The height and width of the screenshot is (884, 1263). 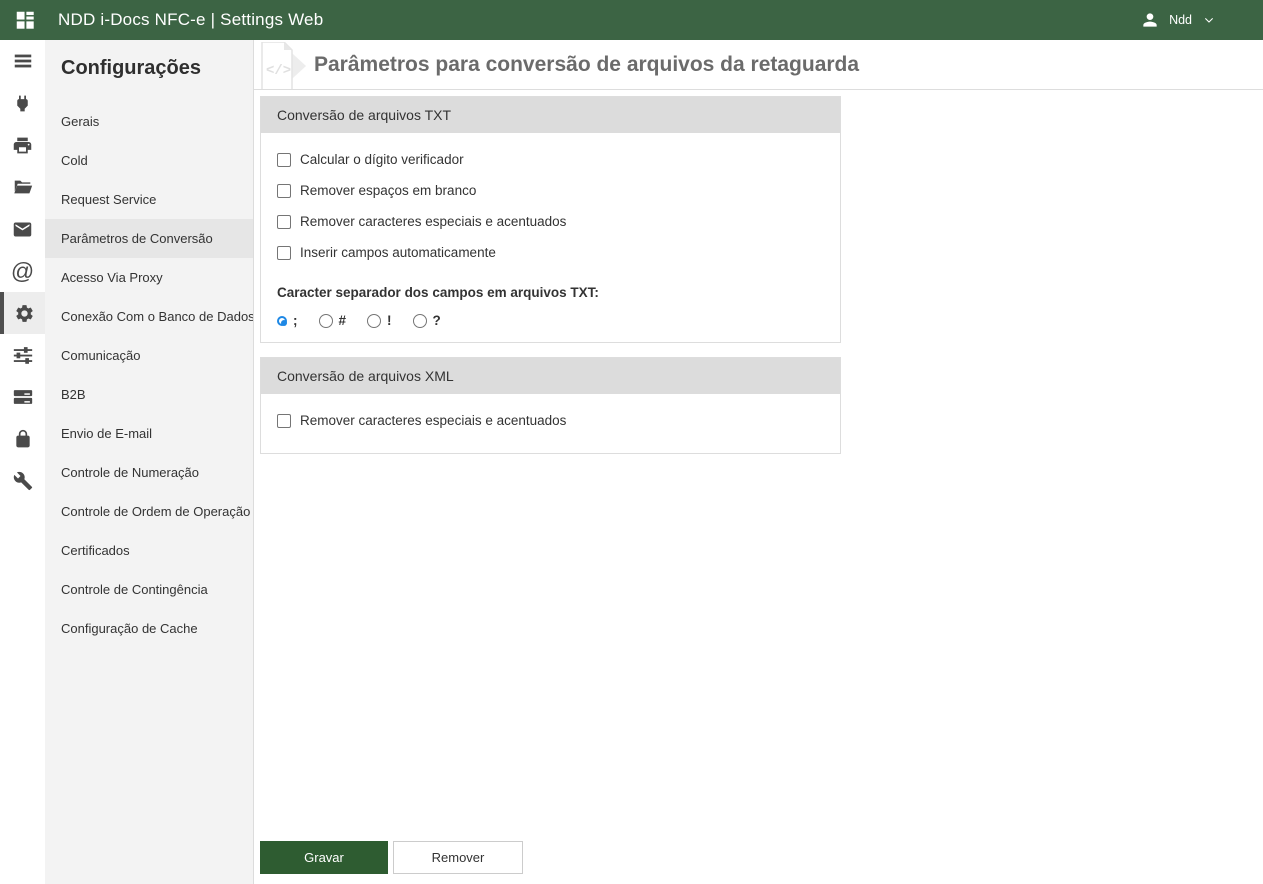 What do you see at coordinates (149, 355) in the screenshot?
I see `sidebar-item-comunicacao: Comunicação` at bounding box center [149, 355].